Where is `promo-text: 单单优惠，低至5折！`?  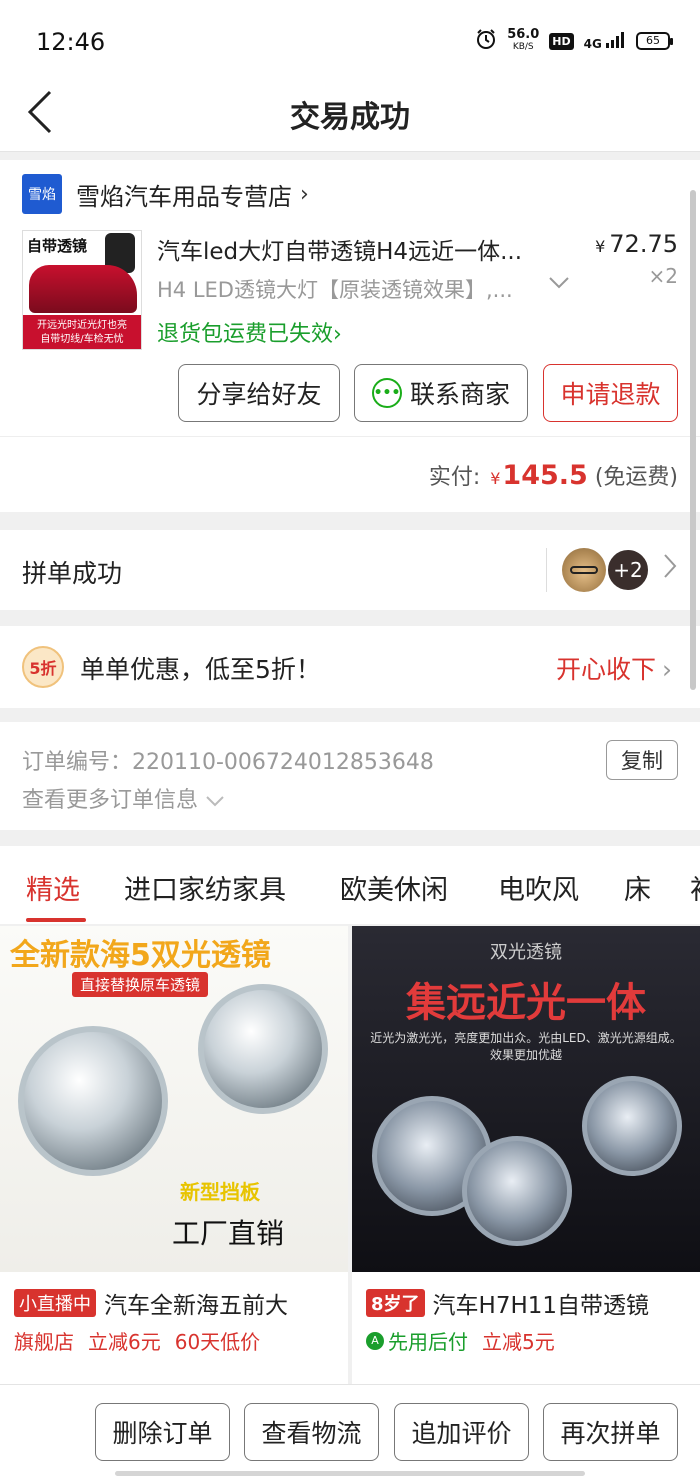
promo-text: 单单优惠，低至5折！ is located at coordinates (200, 669).